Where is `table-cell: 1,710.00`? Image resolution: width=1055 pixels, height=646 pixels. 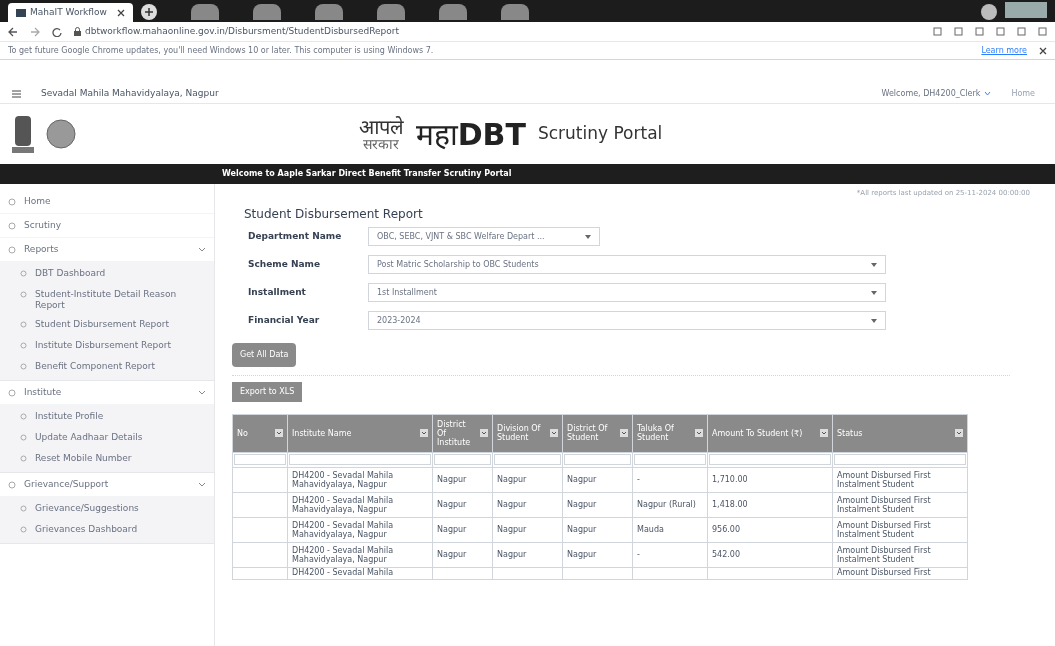 table-cell: 1,710.00 is located at coordinates (730, 479).